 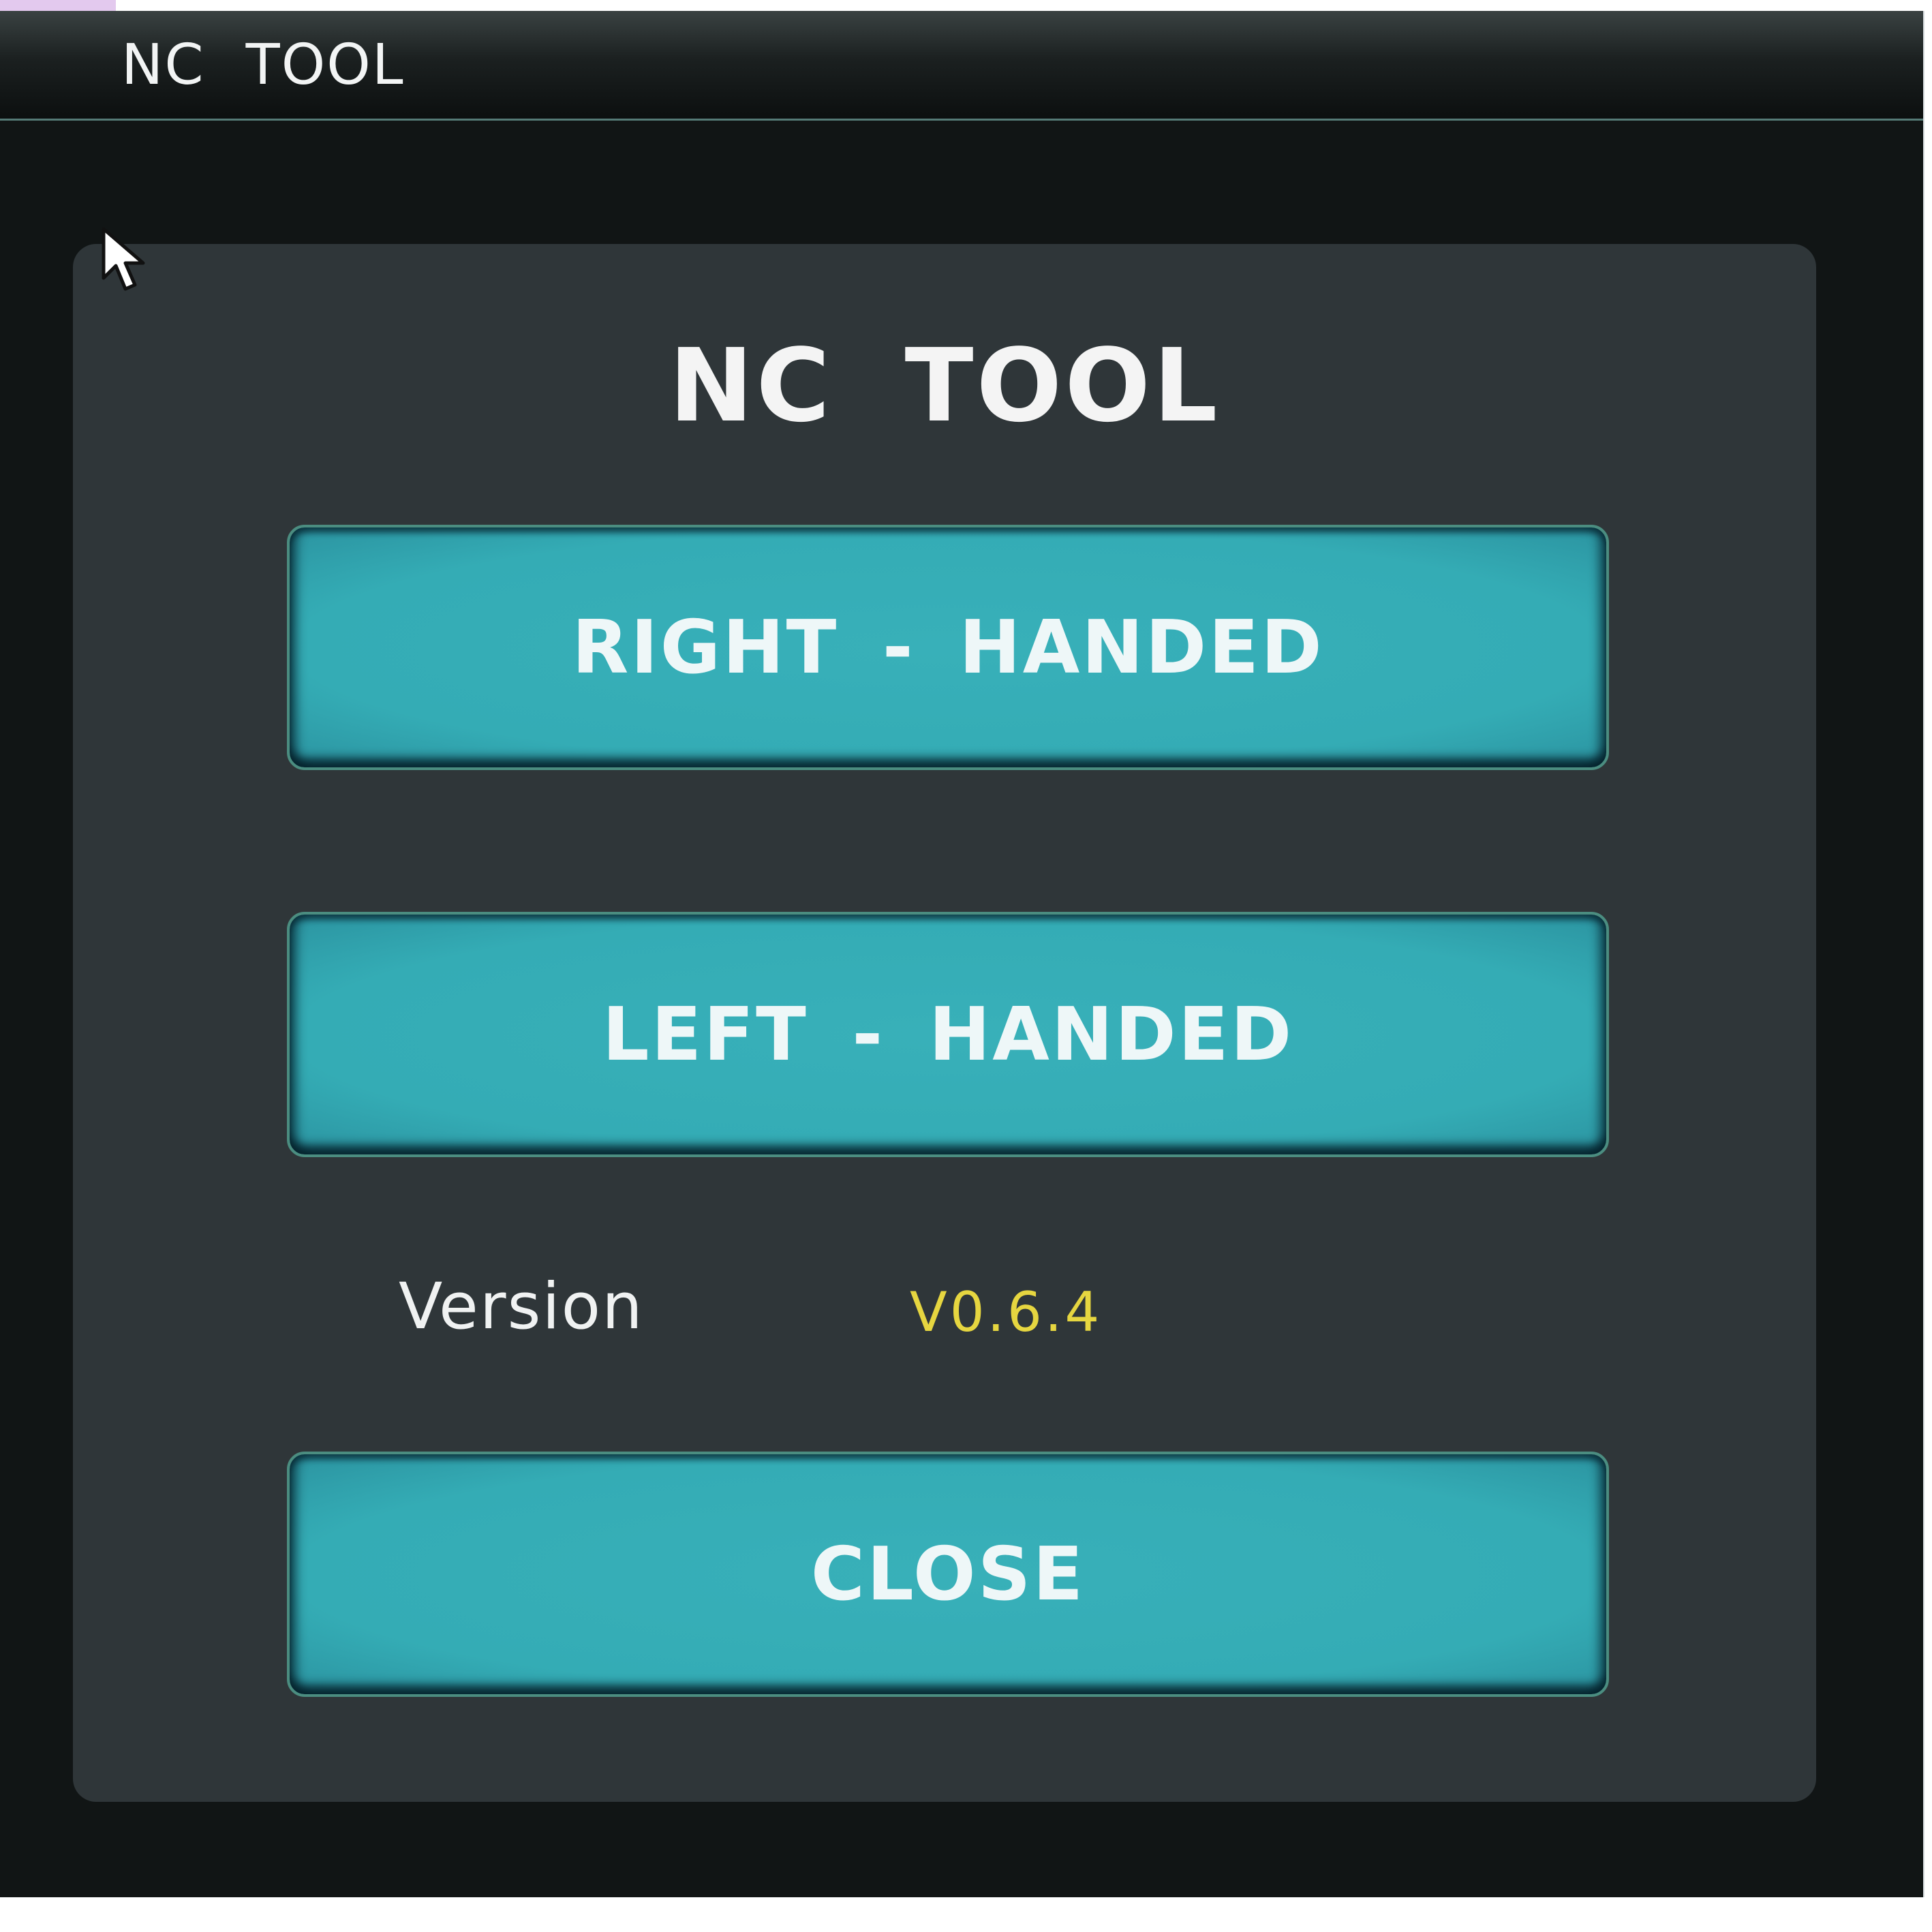 What do you see at coordinates (1006, 1312) in the screenshot?
I see `version-value: V0.6.4` at bounding box center [1006, 1312].